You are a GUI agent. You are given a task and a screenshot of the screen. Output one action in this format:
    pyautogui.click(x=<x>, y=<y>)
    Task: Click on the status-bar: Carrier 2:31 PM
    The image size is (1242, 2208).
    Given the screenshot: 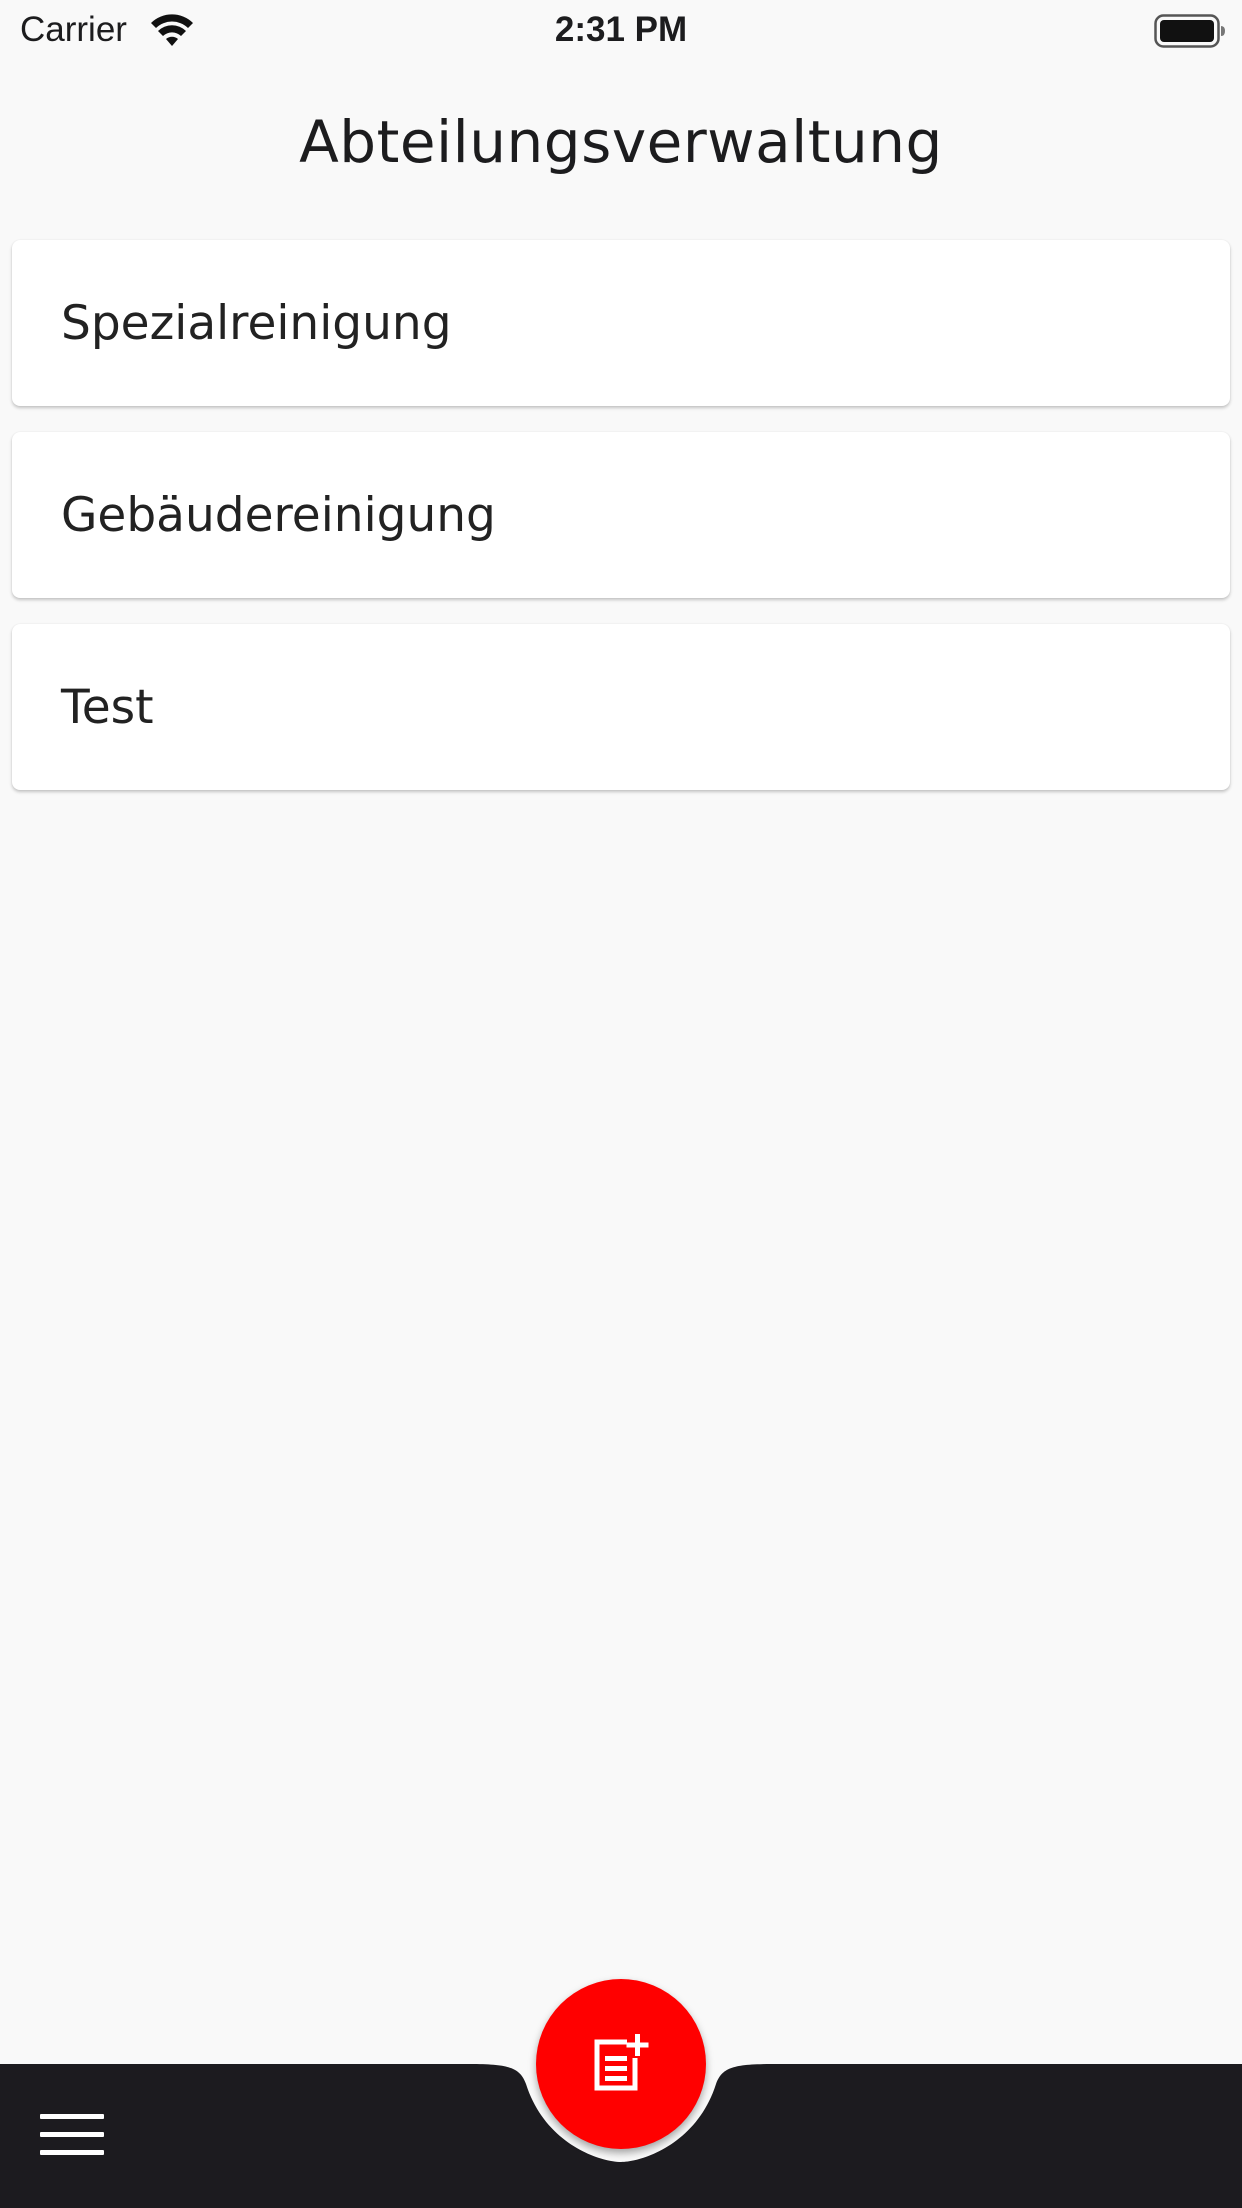 What is the action you would take?
    pyautogui.click(x=621, y=31)
    